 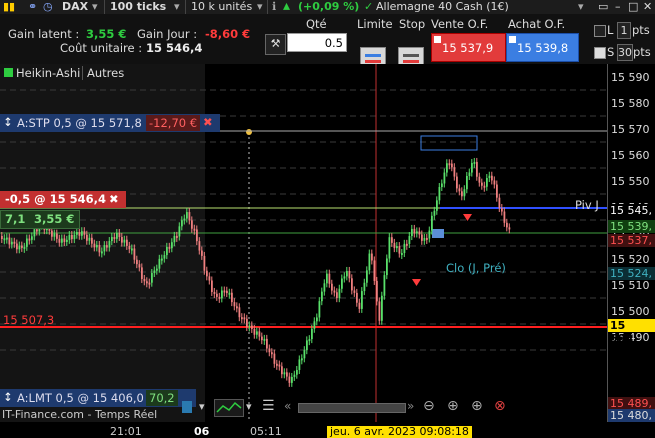 What do you see at coordinates (633, 7) in the screenshot?
I see `maximize-icon: □` at bounding box center [633, 7].